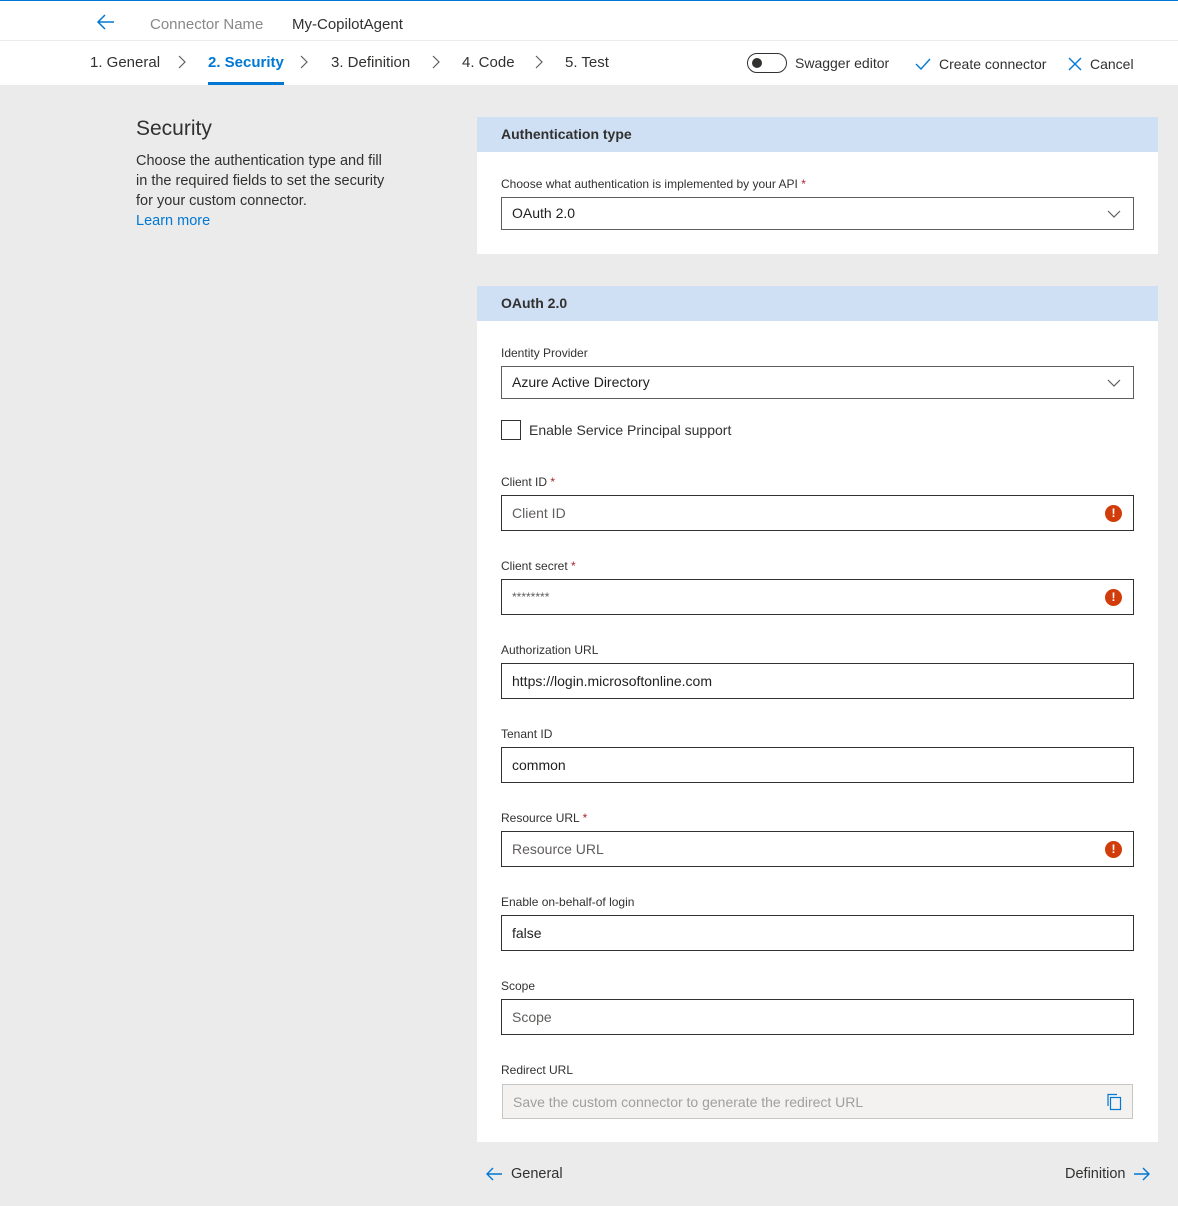  Describe the element at coordinates (1112, 64) in the screenshot. I see `cancel-label: Cancel` at that location.